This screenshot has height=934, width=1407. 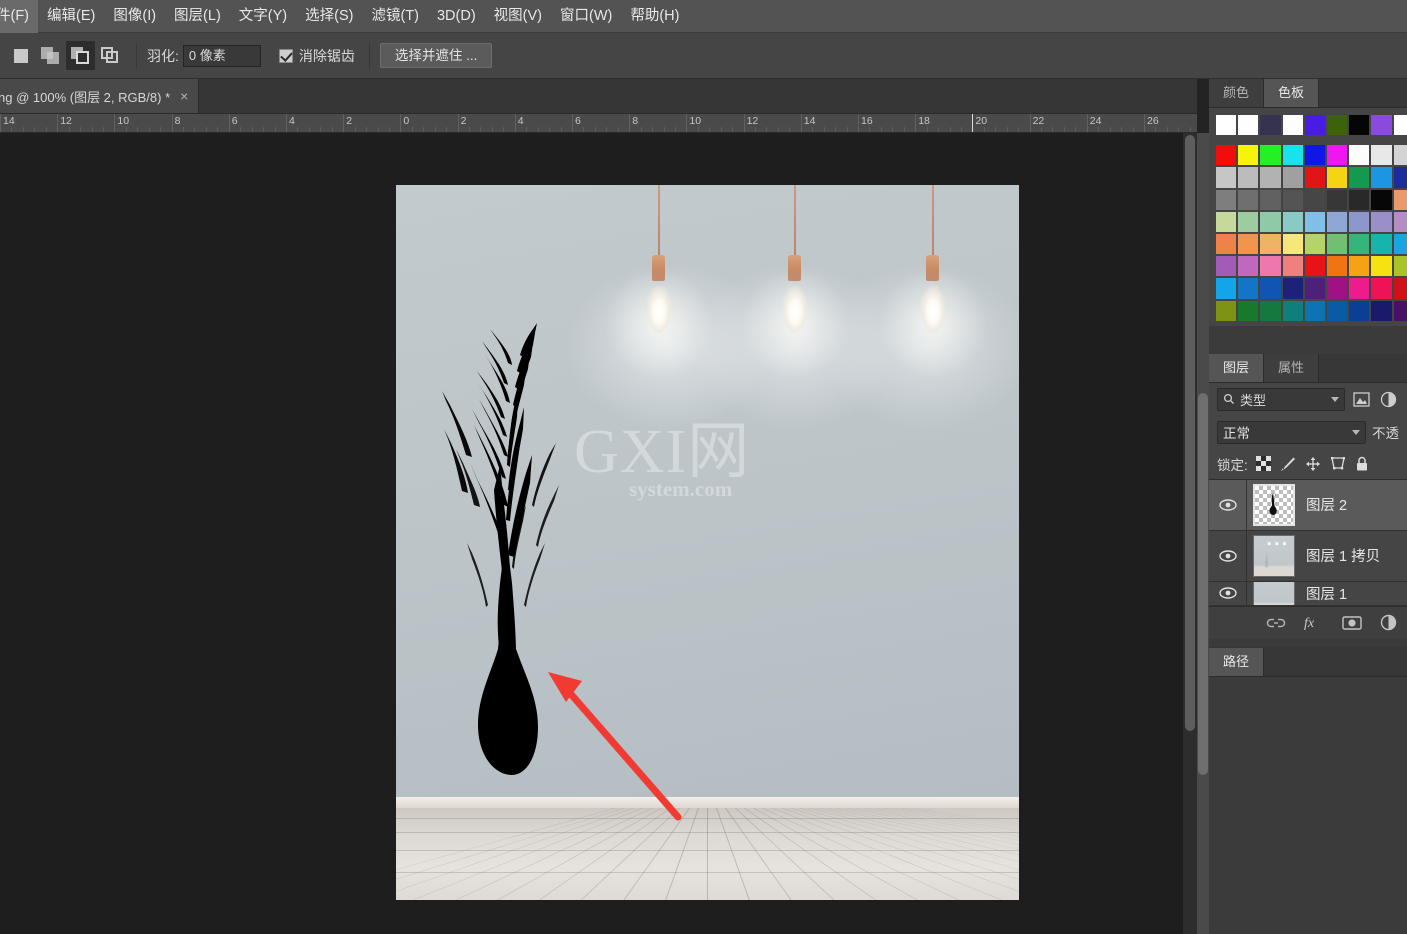 I want to click on feather-input: 0 像素, so click(x=221, y=55).